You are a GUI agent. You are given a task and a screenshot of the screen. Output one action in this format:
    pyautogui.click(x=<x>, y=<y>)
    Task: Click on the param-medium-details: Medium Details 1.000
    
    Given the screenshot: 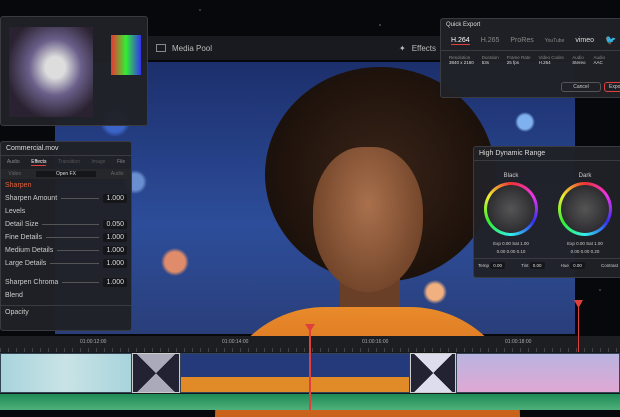 What is the action you would take?
    pyautogui.click(x=66, y=250)
    